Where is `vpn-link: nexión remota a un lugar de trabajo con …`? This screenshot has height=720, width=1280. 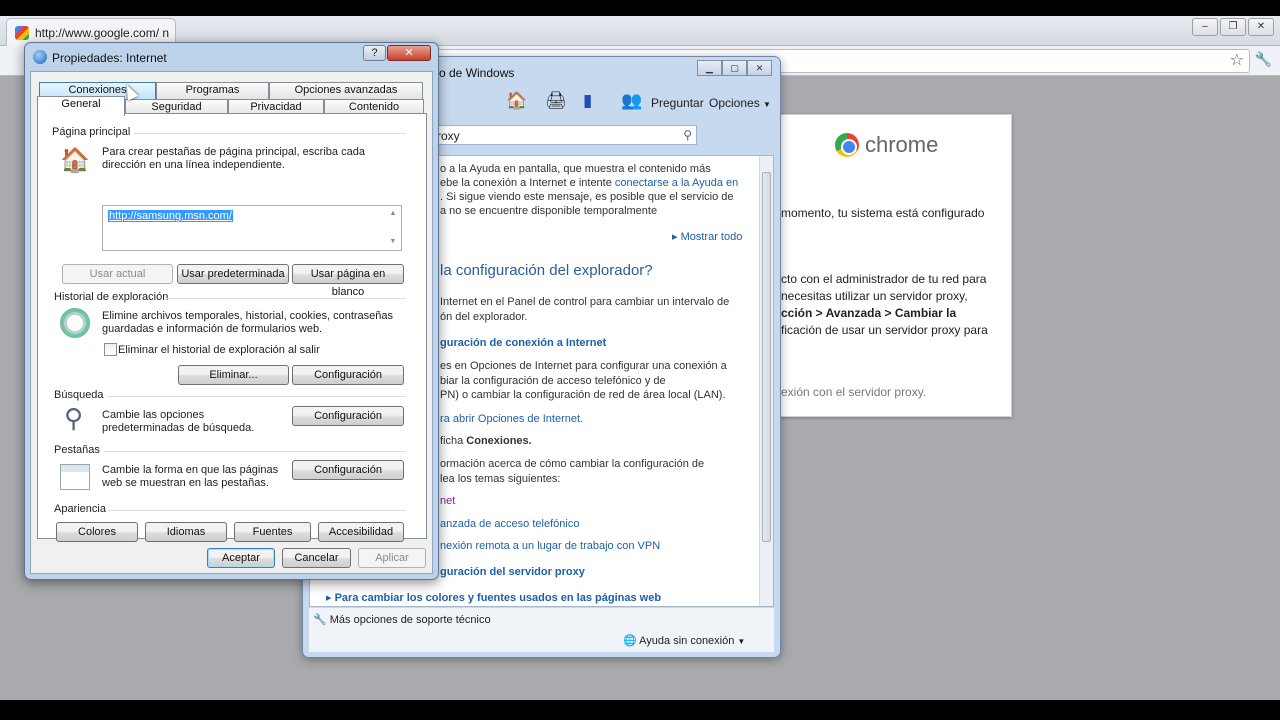 vpn-link: nexión remota a un lugar de trabajo con … is located at coordinates (550, 546).